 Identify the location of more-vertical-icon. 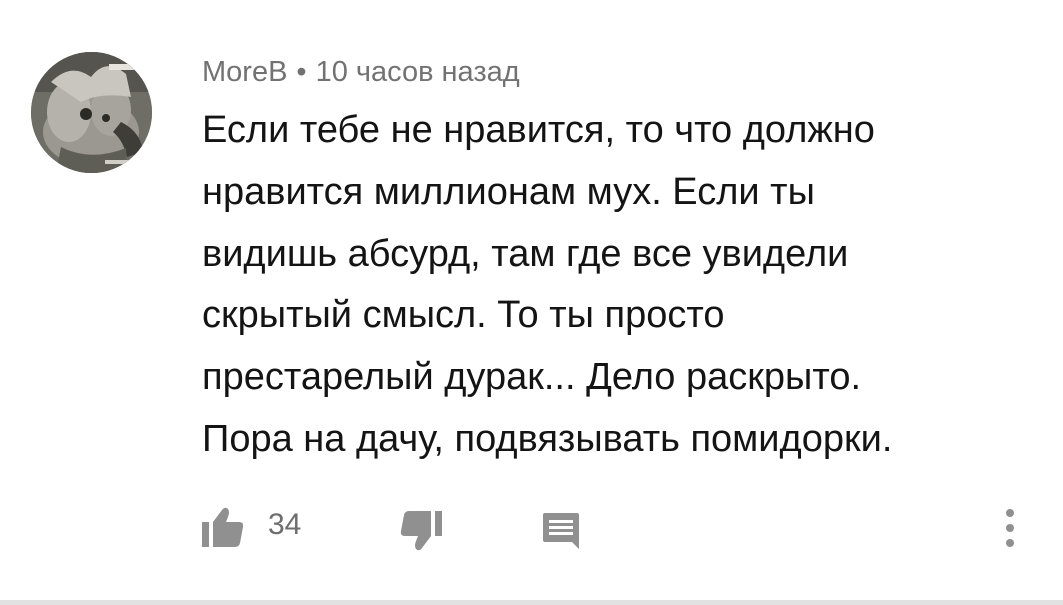
(1010, 528).